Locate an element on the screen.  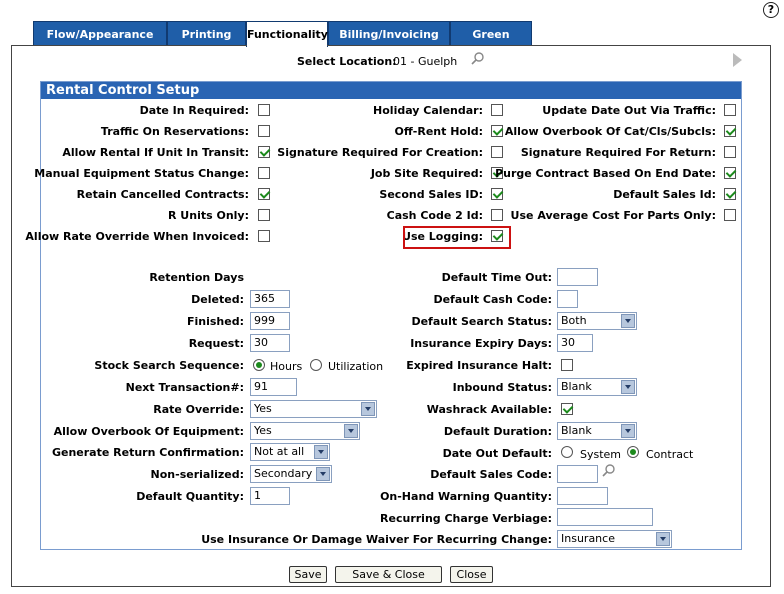
next-transaction-input: 91 is located at coordinates (273, 387).